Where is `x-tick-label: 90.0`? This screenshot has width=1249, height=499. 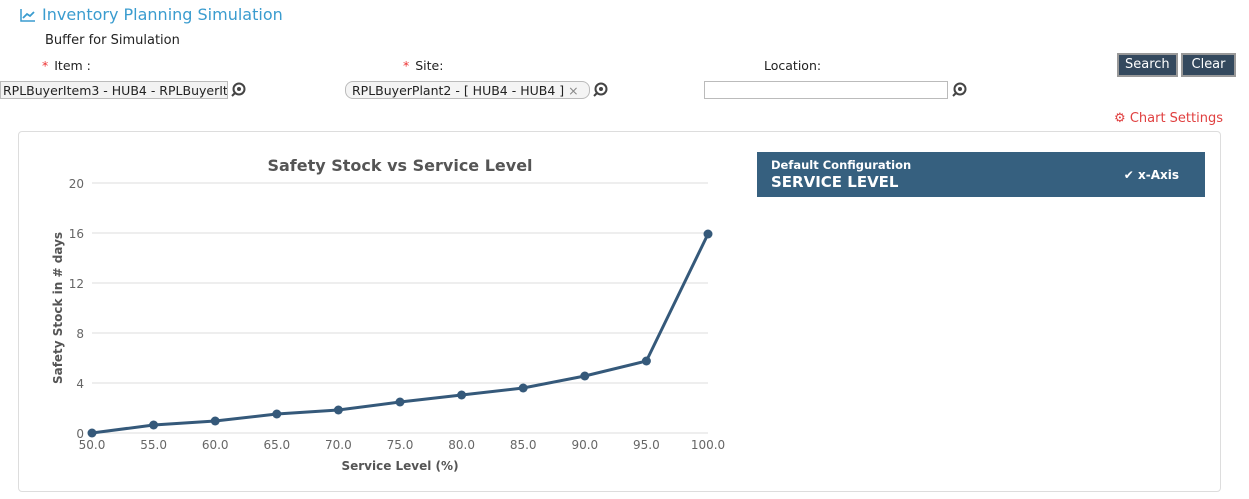
x-tick-label: 90.0 is located at coordinates (584, 445).